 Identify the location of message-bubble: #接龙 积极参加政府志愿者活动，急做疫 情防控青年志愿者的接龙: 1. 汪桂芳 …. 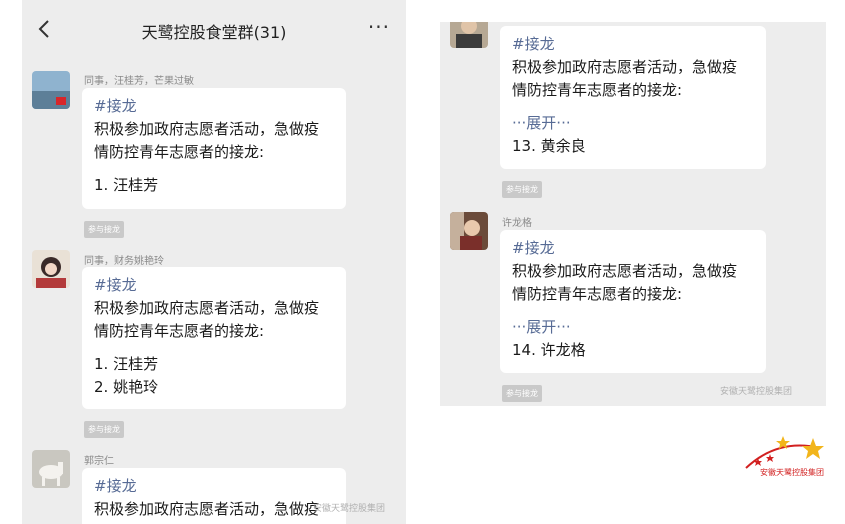
(214, 338).